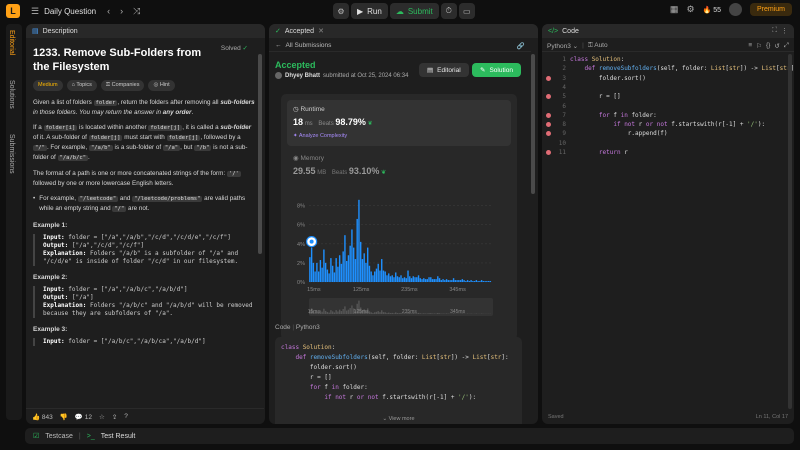  Describe the element at coordinates (278, 45) in the screenshot. I see `back-arrow-icon: ←` at that location.